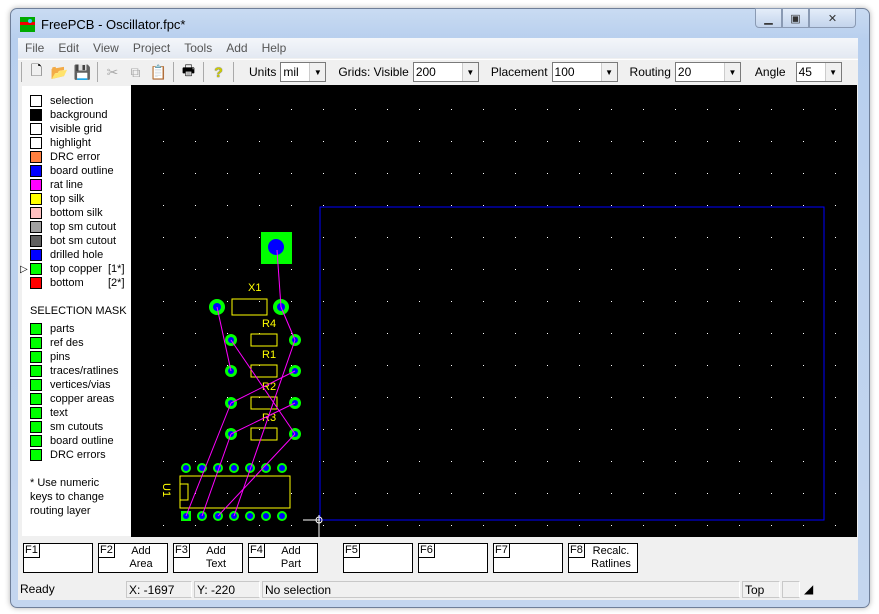 This screenshot has width=879, height=614. I want to click on fkey-f7-button: F7, so click(528, 558).